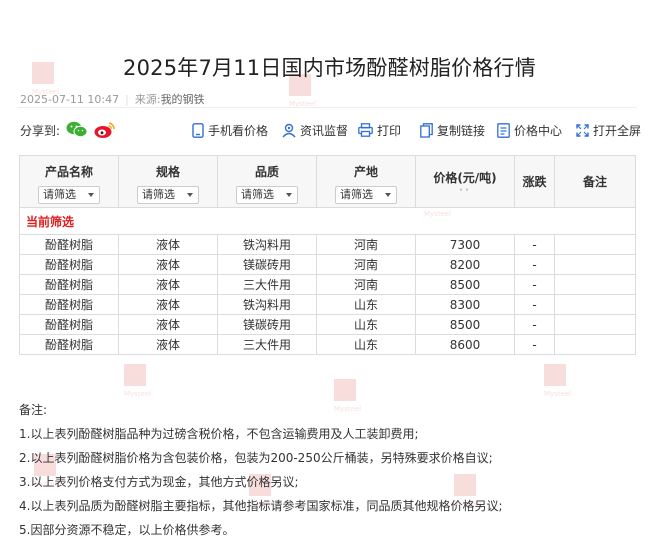  Describe the element at coordinates (465, 191) in the screenshot. I see `sort-icon: ••` at that location.